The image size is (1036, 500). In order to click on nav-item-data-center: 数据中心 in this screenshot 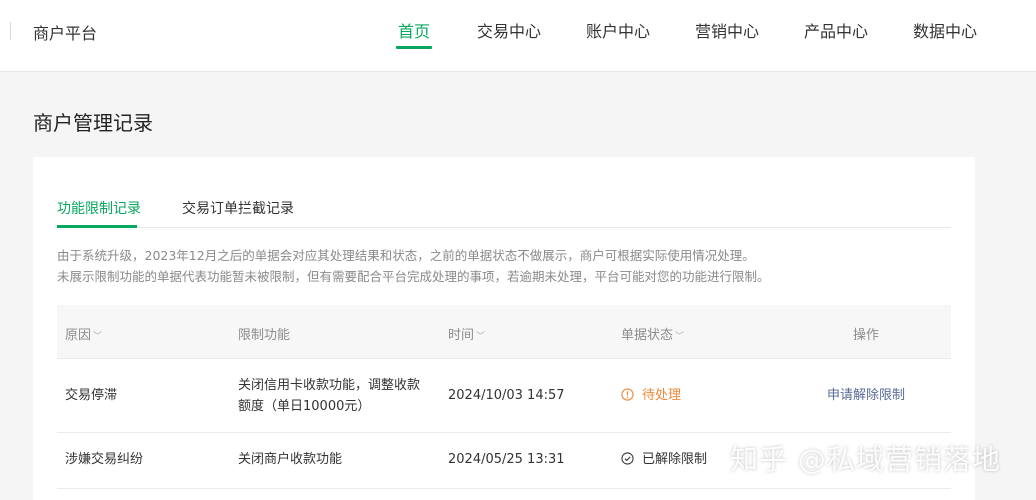, I will do `click(945, 30)`.